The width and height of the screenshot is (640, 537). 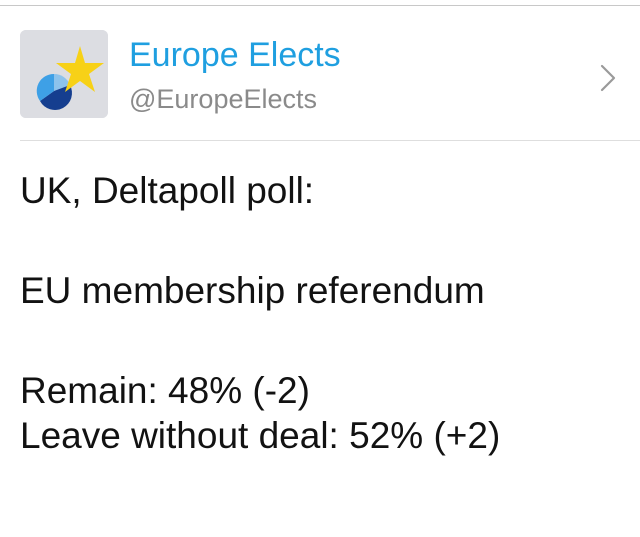 What do you see at coordinates (330, 140) in the screenshot?
I see `header-divider` at bounding box center [330, 140].